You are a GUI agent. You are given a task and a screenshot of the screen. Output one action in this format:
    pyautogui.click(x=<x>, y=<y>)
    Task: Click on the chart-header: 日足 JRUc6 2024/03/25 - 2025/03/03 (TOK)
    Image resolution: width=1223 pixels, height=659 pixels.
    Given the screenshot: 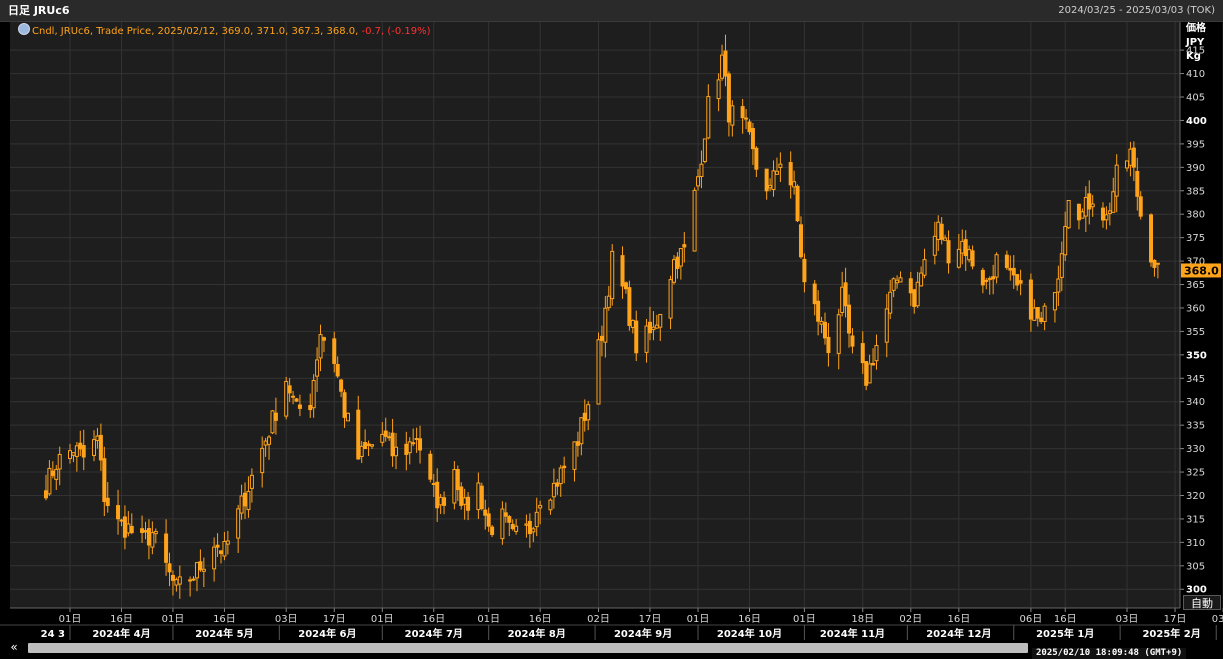 What is the action you would take?
    pyautogui.click(x=611, y=11)
    